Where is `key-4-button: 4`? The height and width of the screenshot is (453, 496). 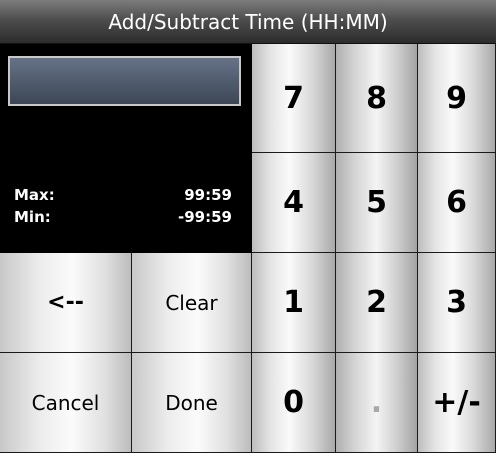
key-4-button: 4 is located at coordinates (294, 203).